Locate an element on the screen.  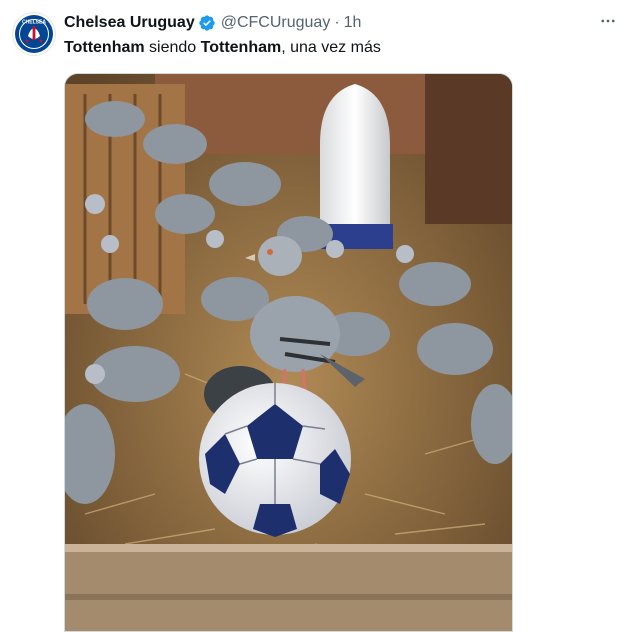
tweet-header: Chelsea Uruguay @CFCUruguay · 1h is located at coordinates (326, 23).